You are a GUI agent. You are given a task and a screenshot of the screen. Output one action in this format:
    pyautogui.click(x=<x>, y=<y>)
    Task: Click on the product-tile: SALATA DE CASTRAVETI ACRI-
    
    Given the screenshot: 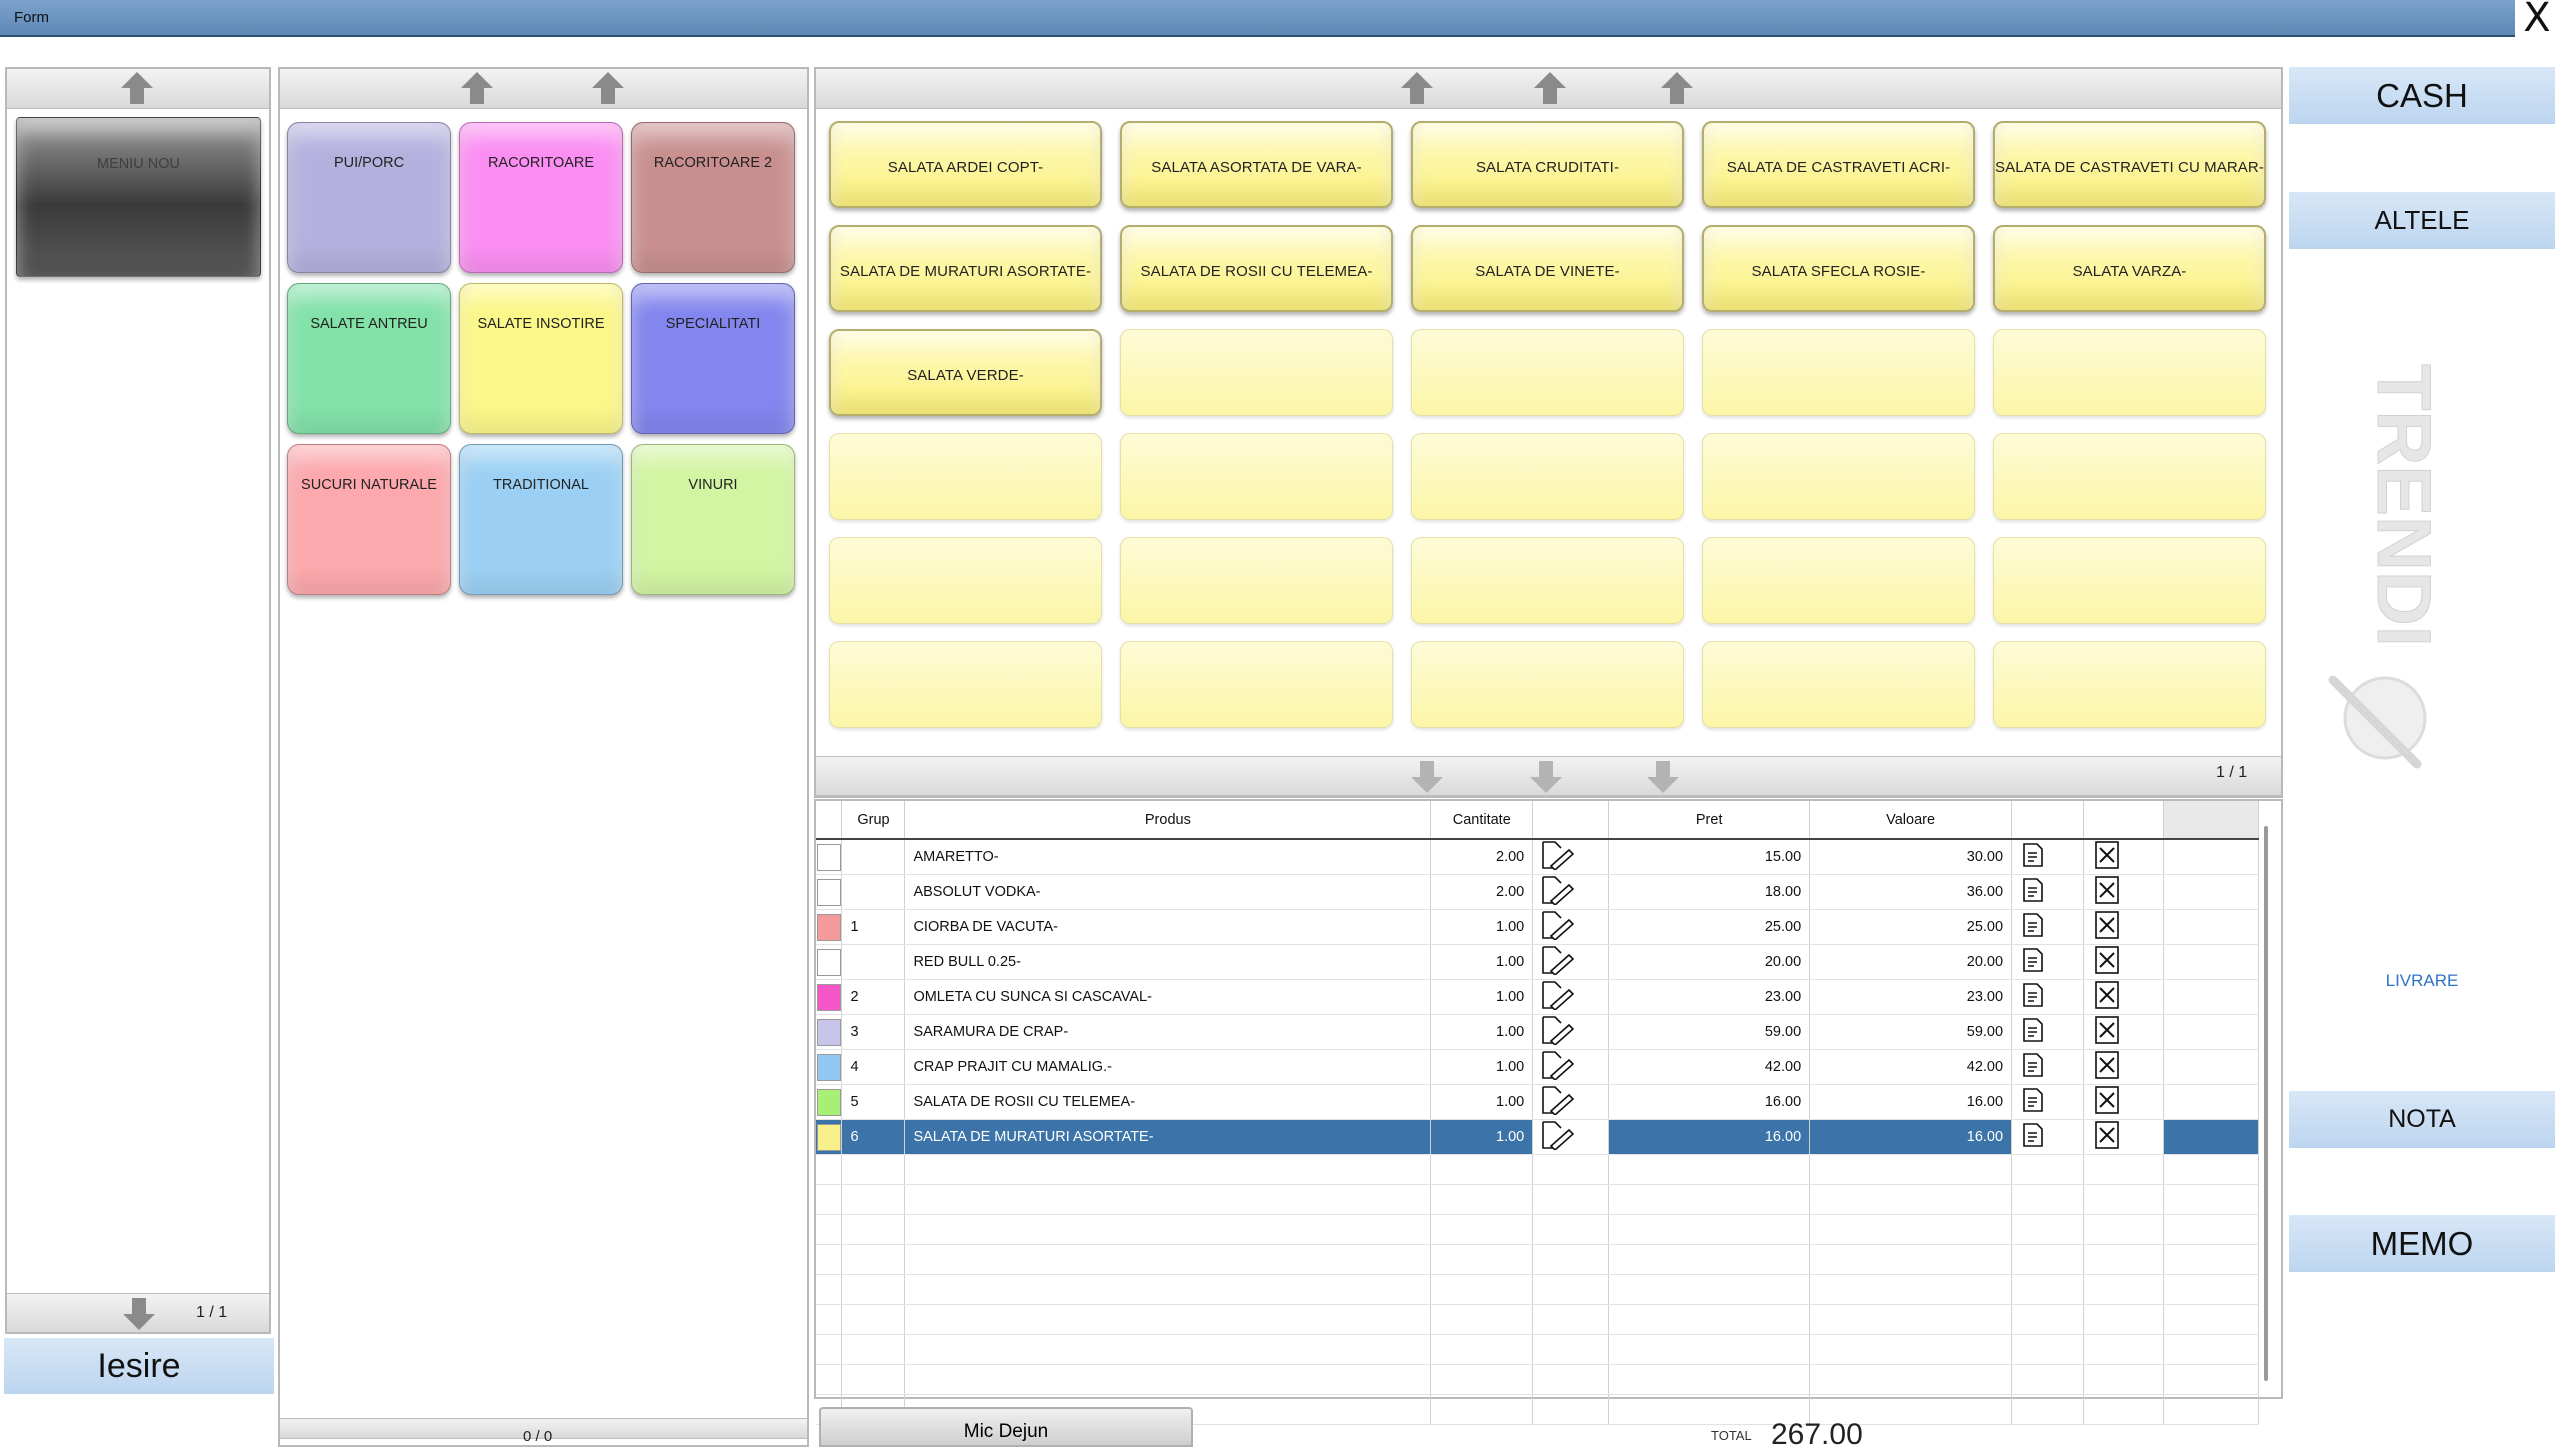 What is the action you would take?
    pyautogui.click(x=1838, y=164)
    